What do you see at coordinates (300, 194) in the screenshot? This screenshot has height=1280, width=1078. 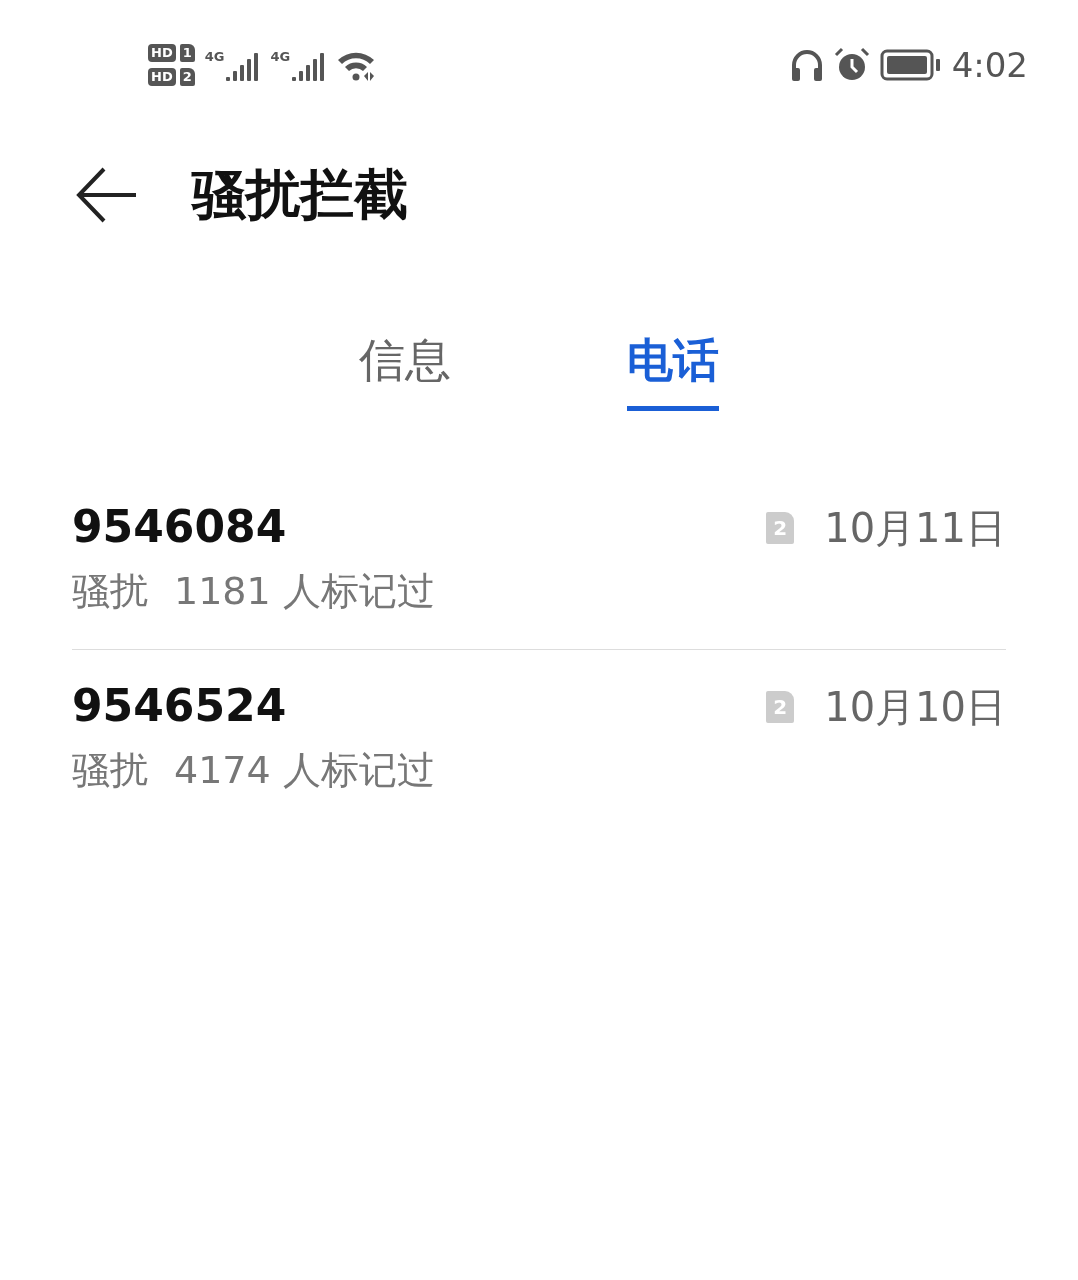 I see `page-title: 骚扰拦截` at bounding box center [300, 194].